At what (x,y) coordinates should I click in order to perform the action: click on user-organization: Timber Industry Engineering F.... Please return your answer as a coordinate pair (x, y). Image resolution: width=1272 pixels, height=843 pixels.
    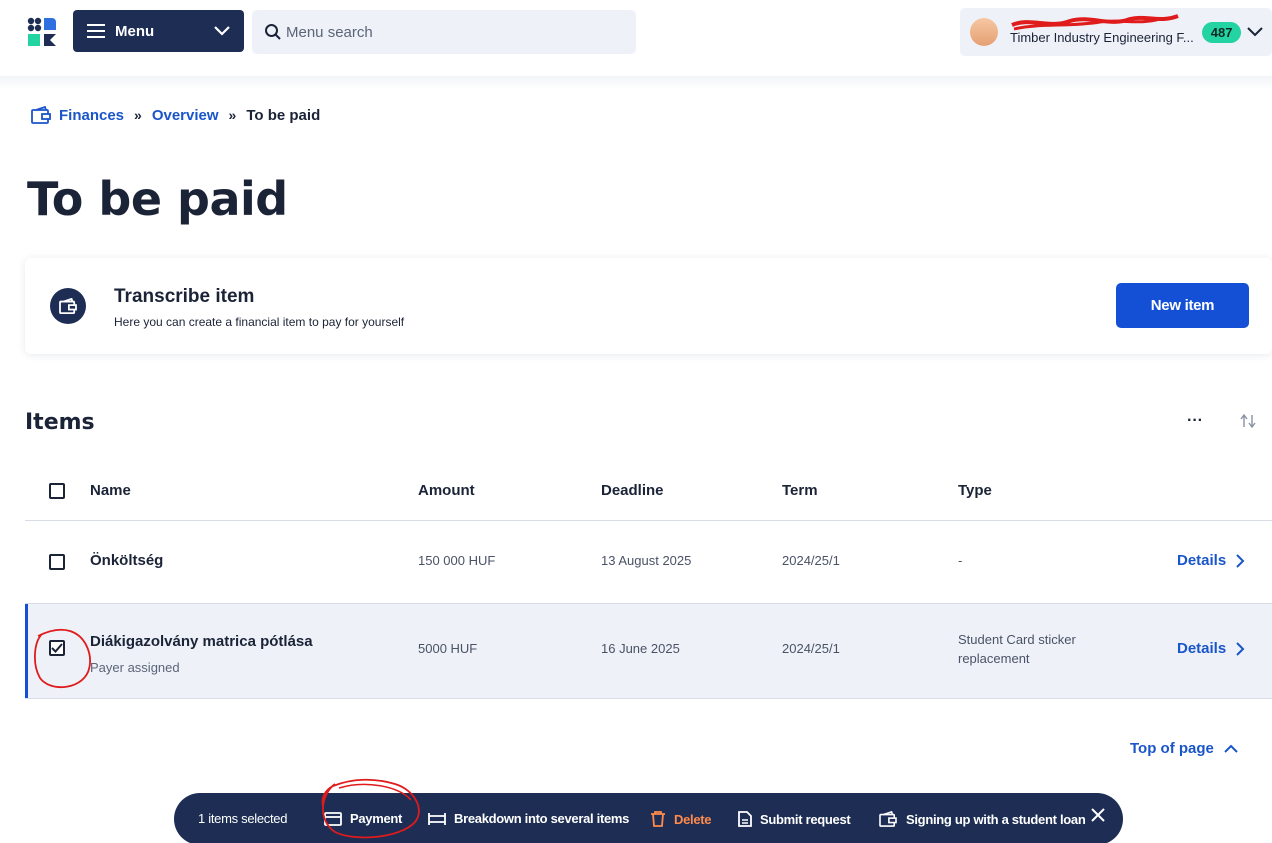
    Looking at the image, I should click on (1102, 37).